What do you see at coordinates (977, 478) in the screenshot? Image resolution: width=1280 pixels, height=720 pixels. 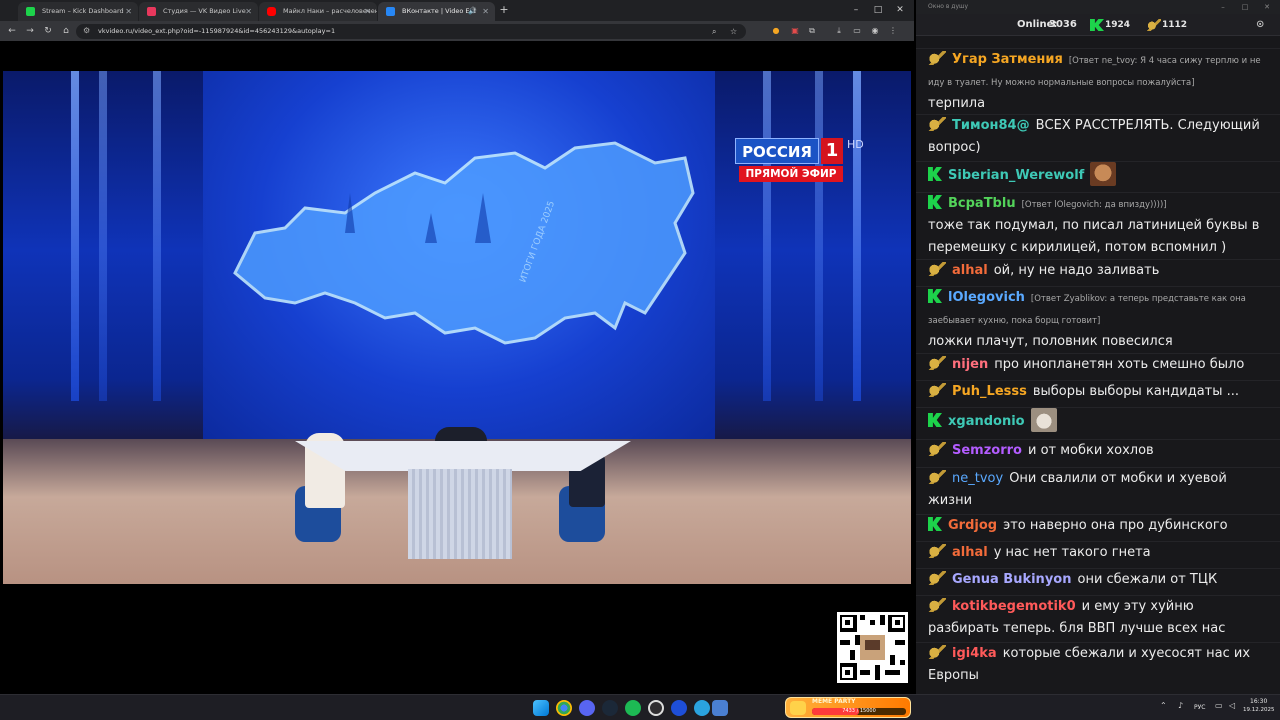 I see `chat-username: ne_tvoy` at bounding box center [977, 478].